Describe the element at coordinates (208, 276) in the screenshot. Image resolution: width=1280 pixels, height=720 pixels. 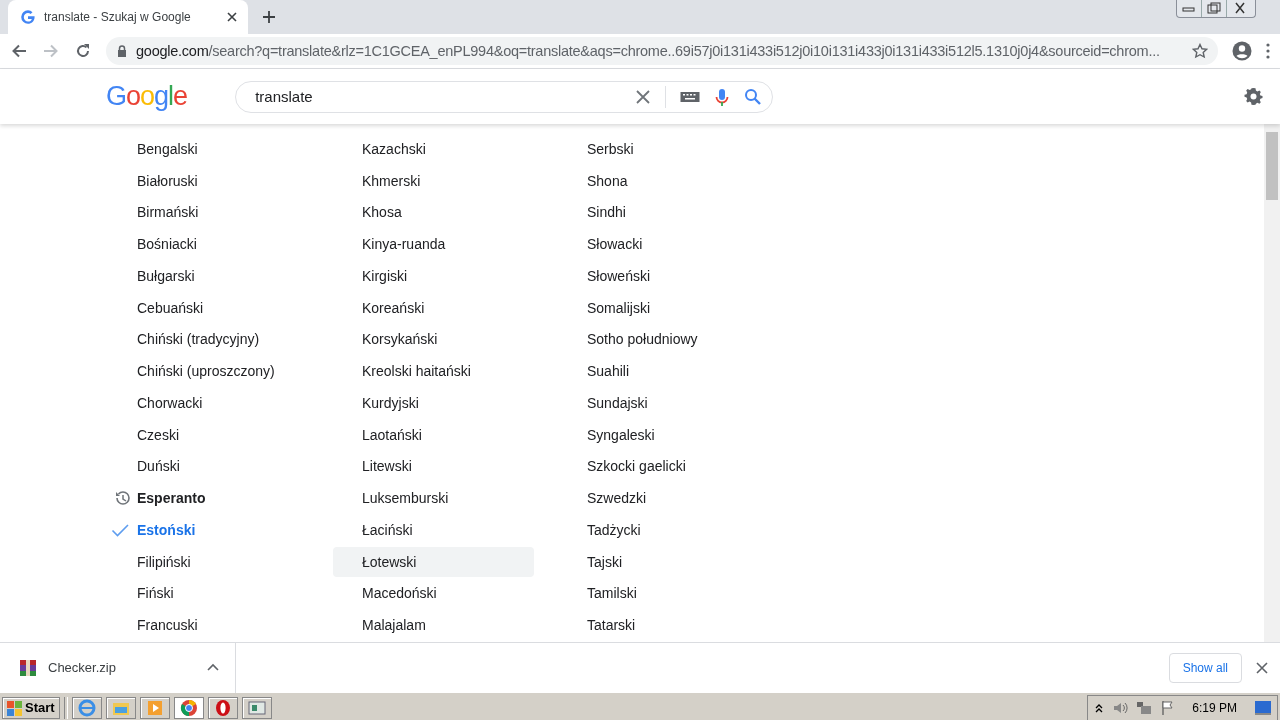
I see `language-option: Bułgarski` at that location.